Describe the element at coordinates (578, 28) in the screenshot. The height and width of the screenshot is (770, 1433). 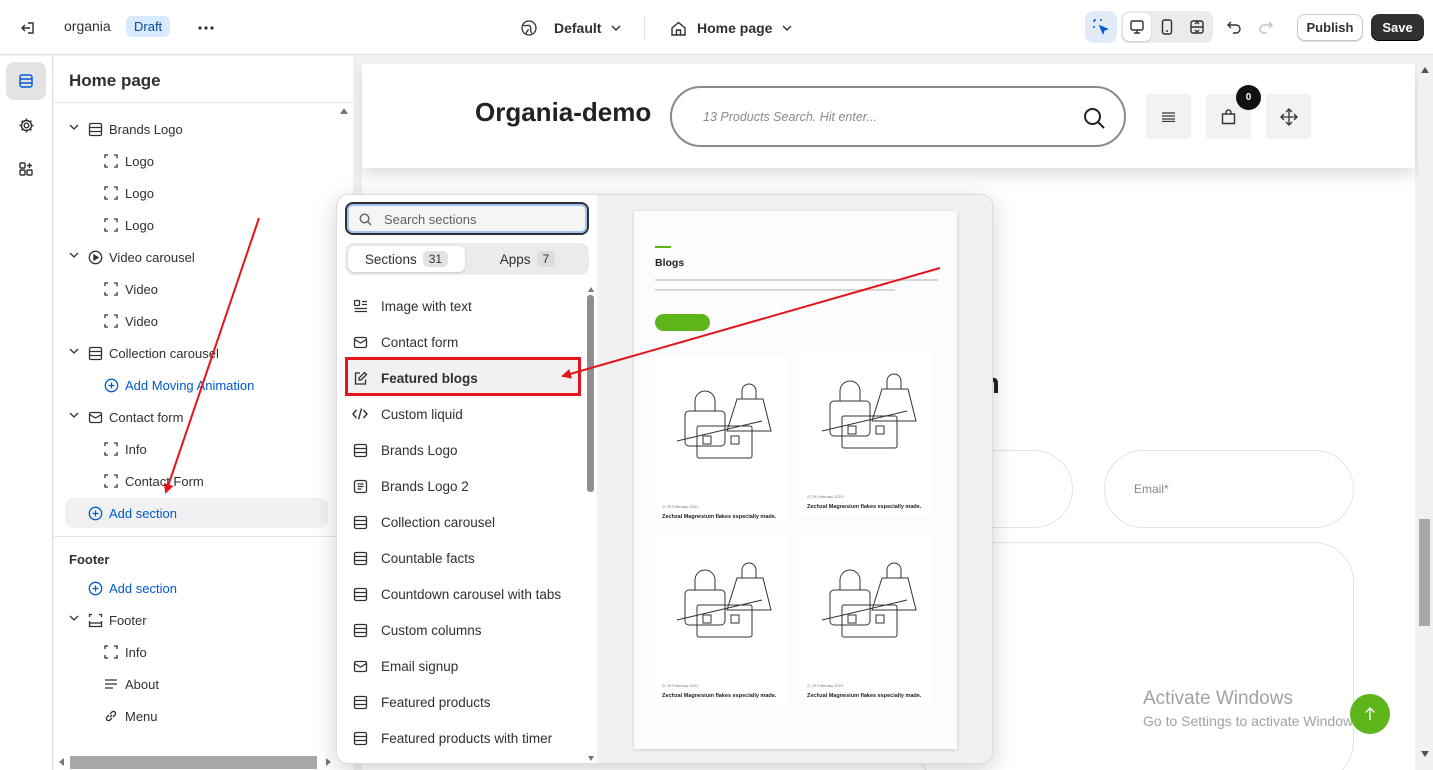
I see `theme-selector-label: Default` at that location.